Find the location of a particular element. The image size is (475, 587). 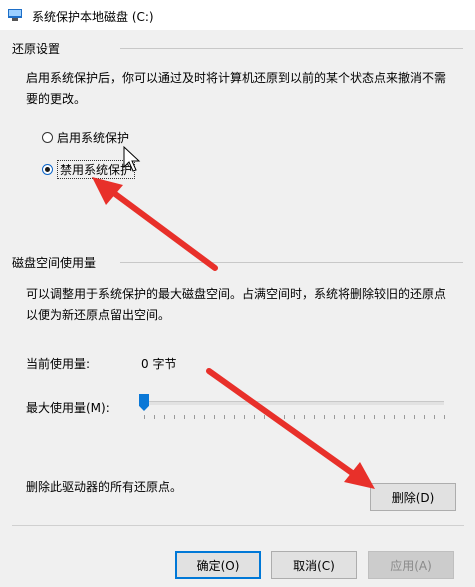

delete-button: 删除(D) is located at coordinates (413, 497).